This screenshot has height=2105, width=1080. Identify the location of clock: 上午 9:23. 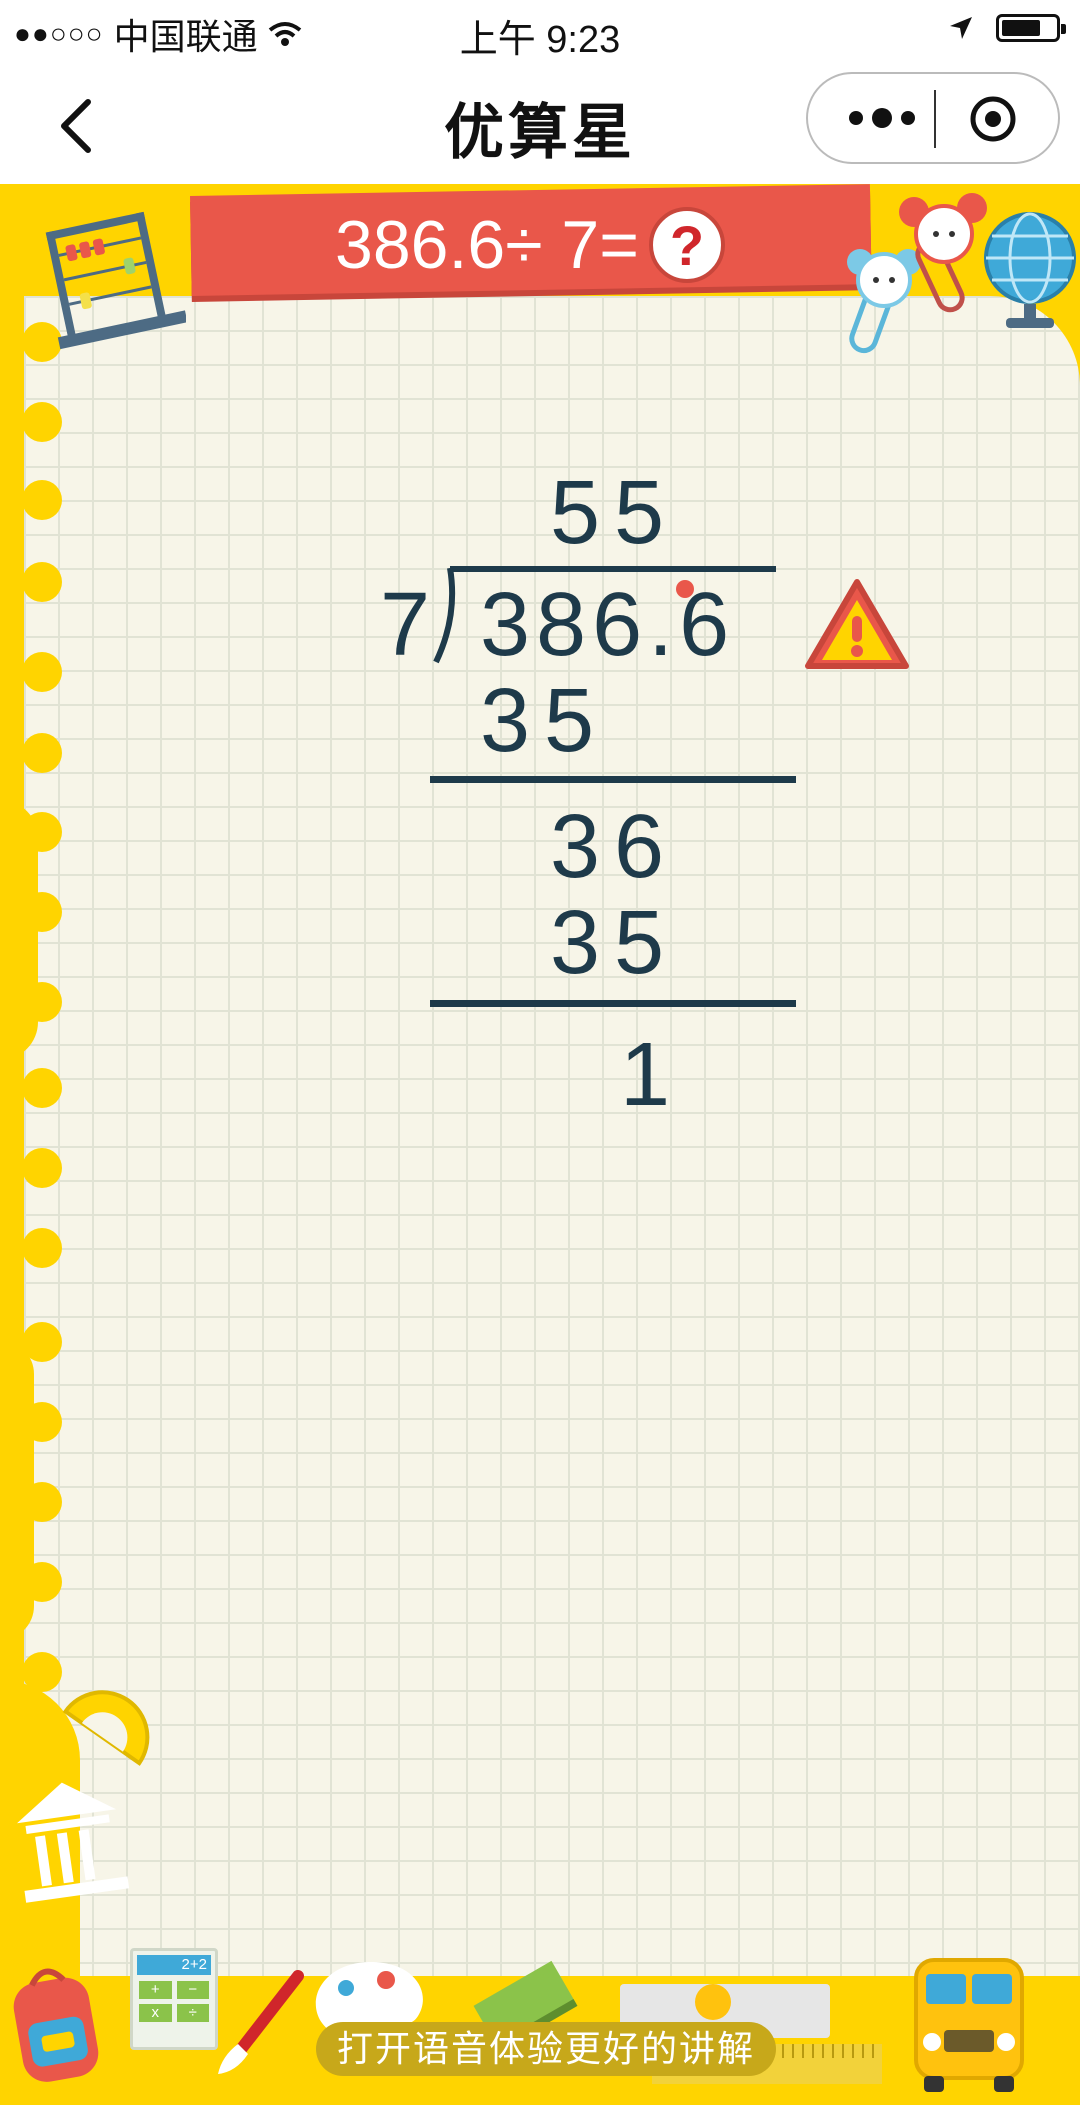
(540, 40).